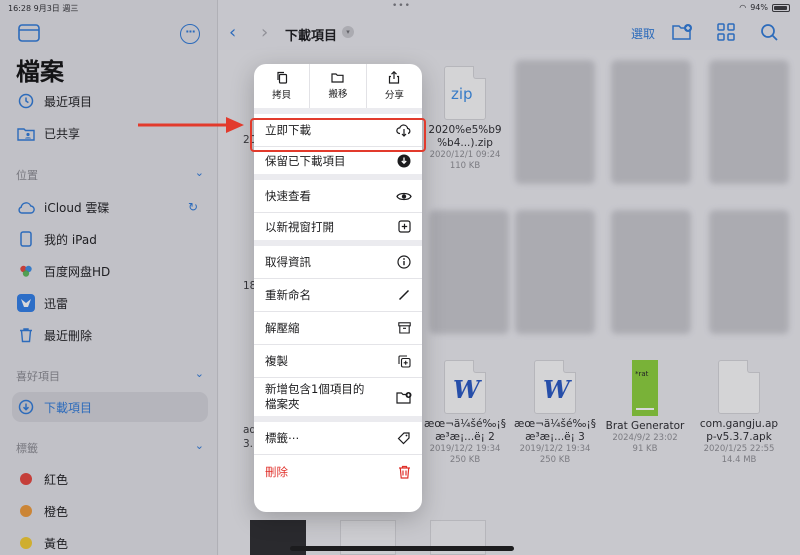 This screenshot has height=555, width=800. Describe the element at coordinates (338, 78) in the screenshot. I see `folder-icon` at that location.